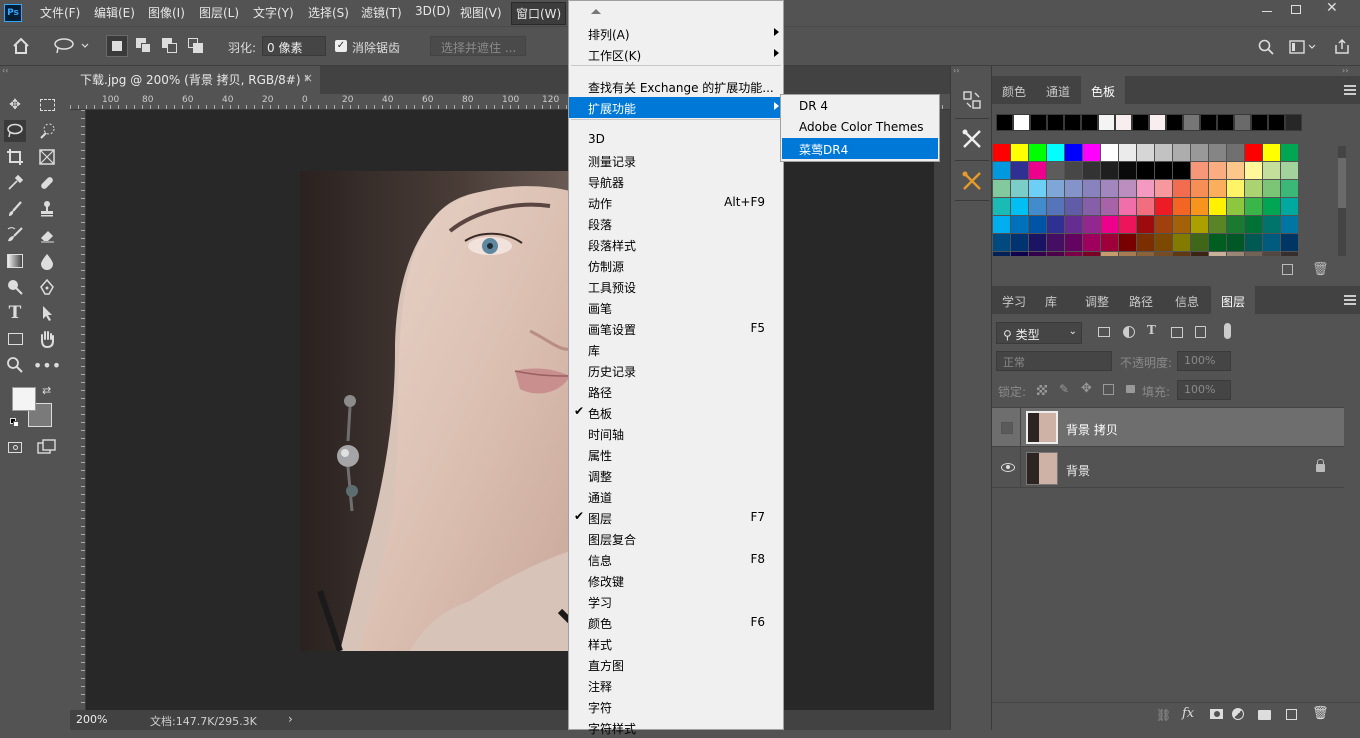 The height and width of the screenshot is (738, 1360). I want to click on menu-item: 动作 Alt+F9, so click(676, 202).